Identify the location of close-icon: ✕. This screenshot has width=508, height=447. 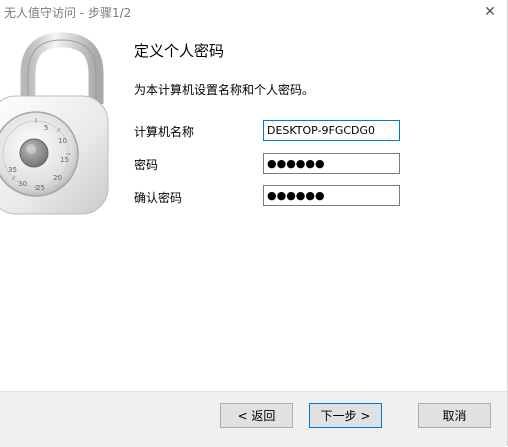
(490, 12).